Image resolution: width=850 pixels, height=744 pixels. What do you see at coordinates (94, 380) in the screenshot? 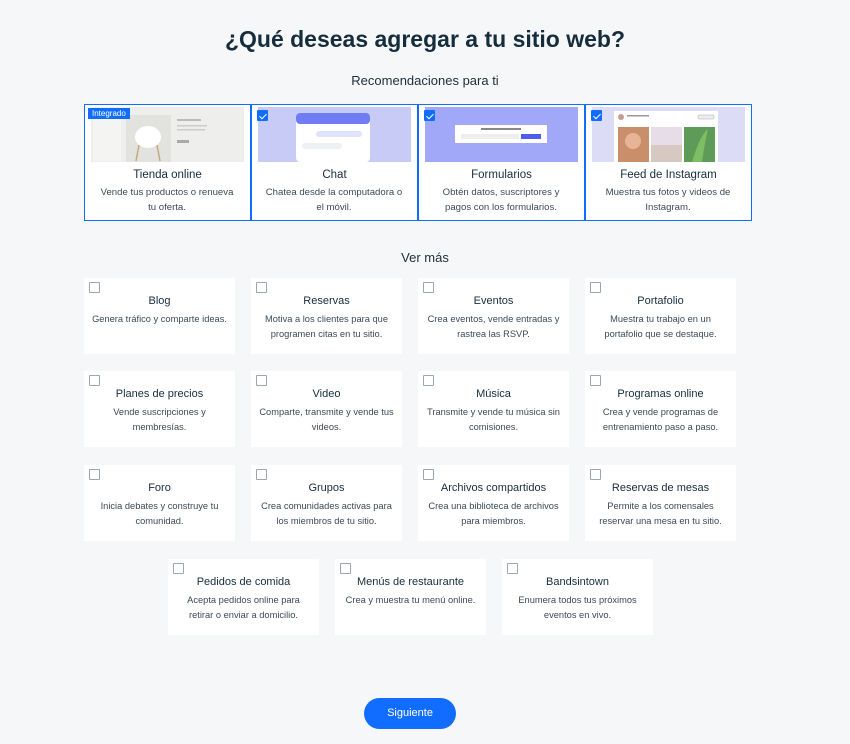
I see `pricing-plans-checkbox` at bounding box center [94, 380].